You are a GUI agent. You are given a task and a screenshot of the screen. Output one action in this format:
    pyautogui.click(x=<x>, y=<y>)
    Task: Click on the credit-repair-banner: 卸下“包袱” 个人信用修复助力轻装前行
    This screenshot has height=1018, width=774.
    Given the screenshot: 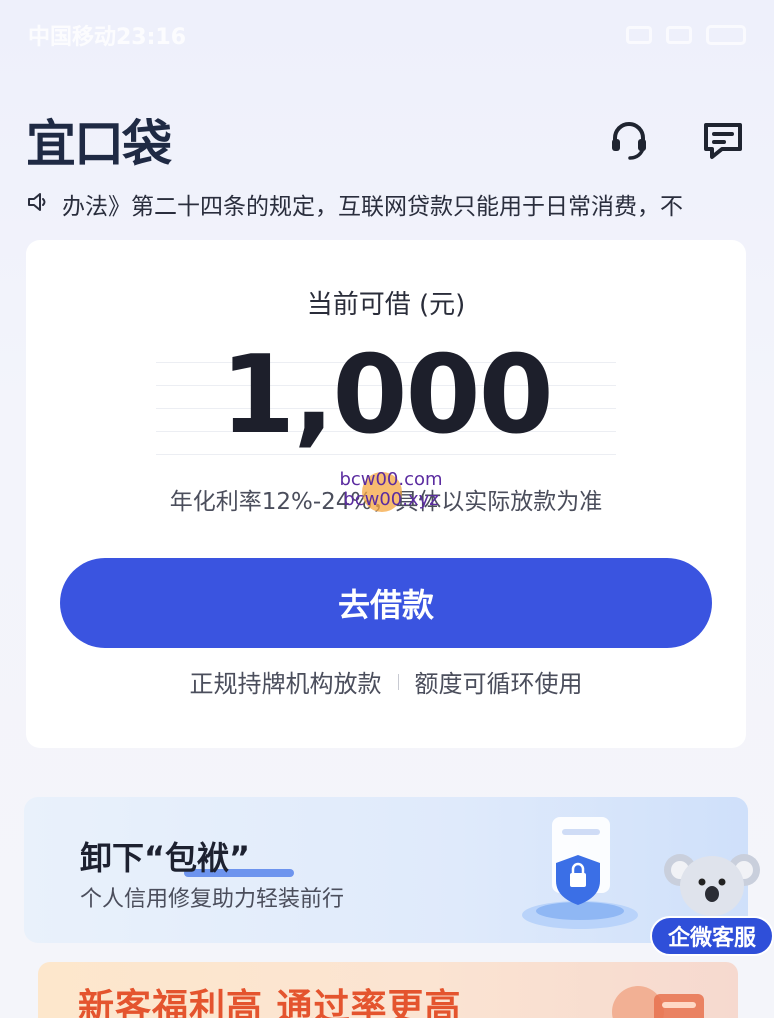 What is the action you would take?
    pyautogui.click(x=386, y=870)
    